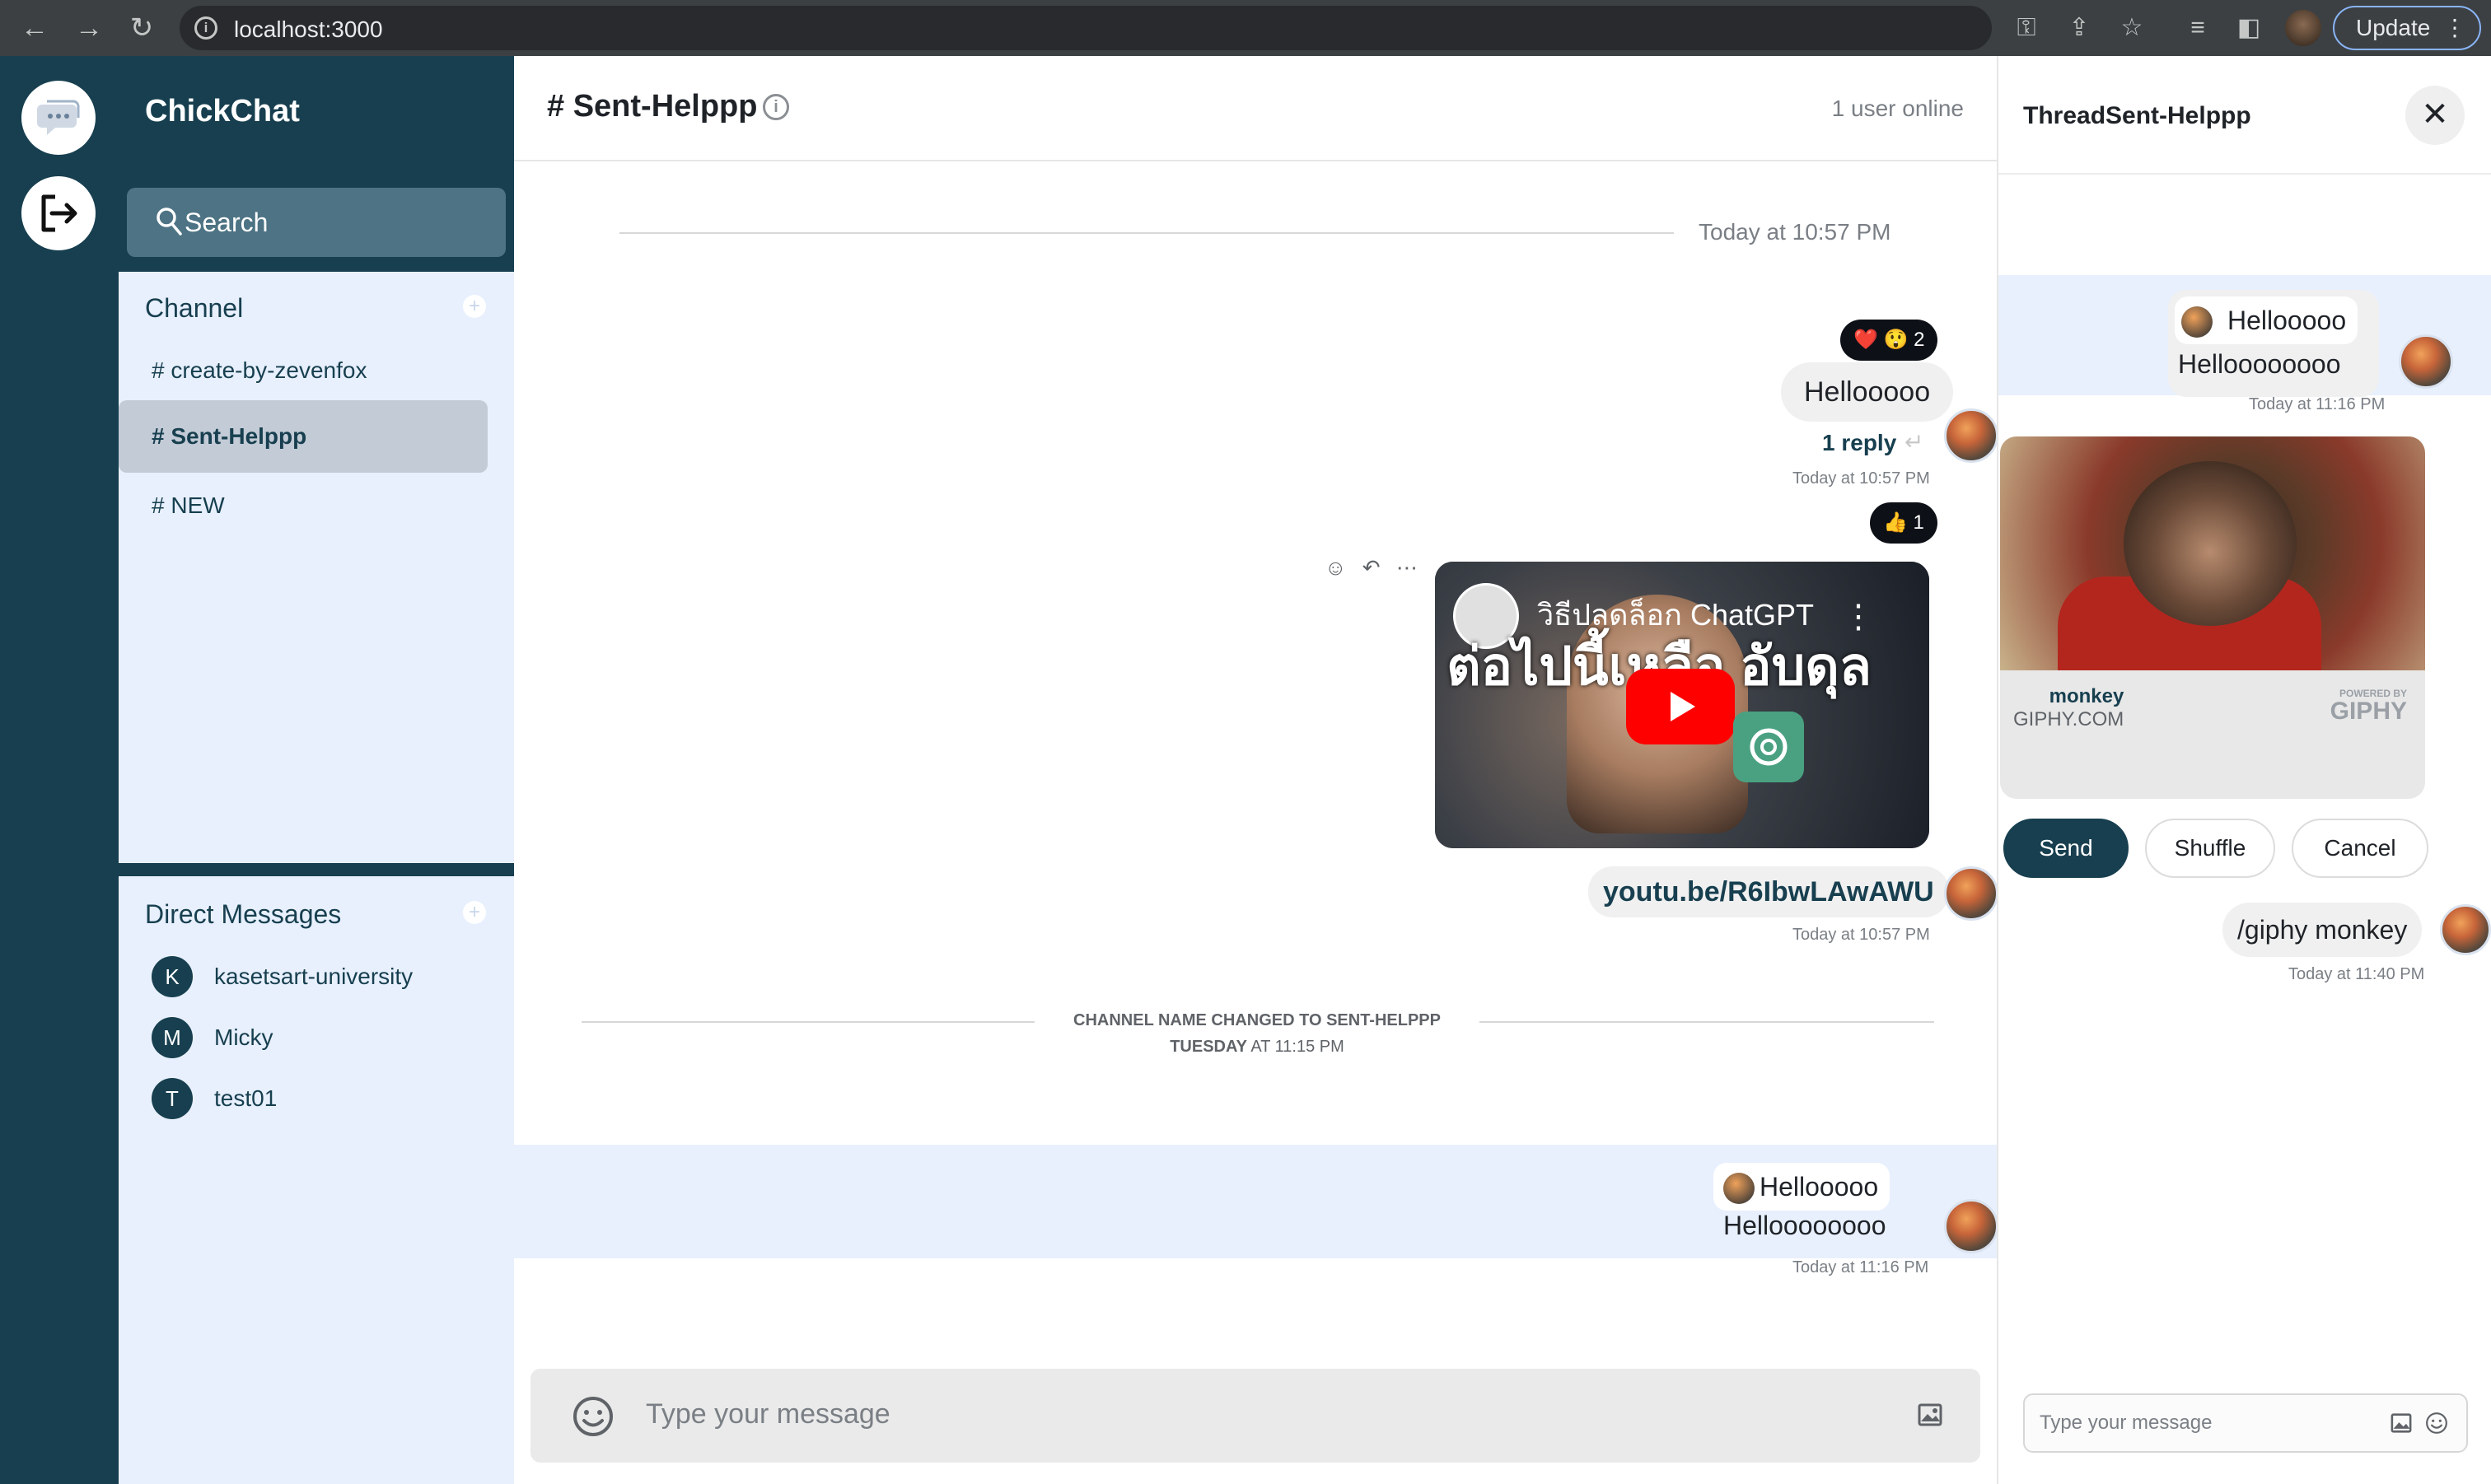  I want to click on thread-header: ThreadSent-Helppp ✕, so click(2244, 115).